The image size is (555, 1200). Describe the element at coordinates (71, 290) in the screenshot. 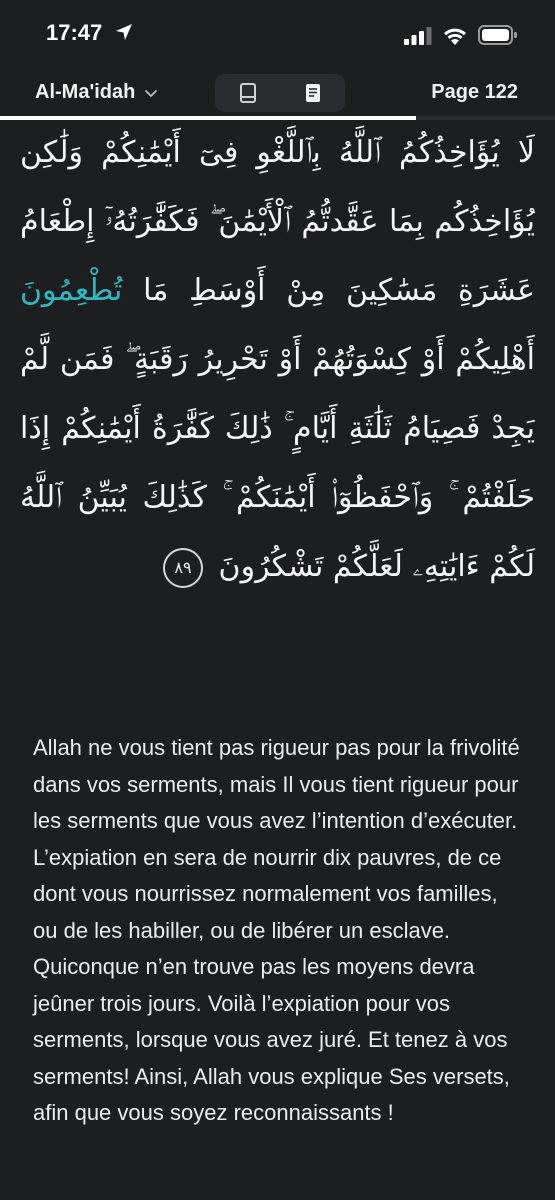

I see `highlighted-word: تُطْعِمُونَ` at that location.